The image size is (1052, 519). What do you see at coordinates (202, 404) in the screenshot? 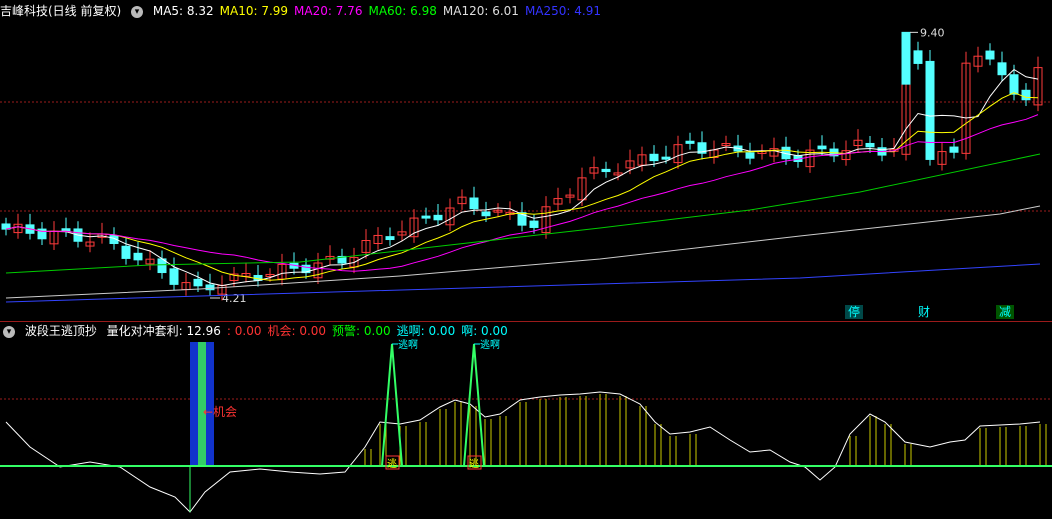
I see `chance-bar-inner` at bounding box center [202, 404].